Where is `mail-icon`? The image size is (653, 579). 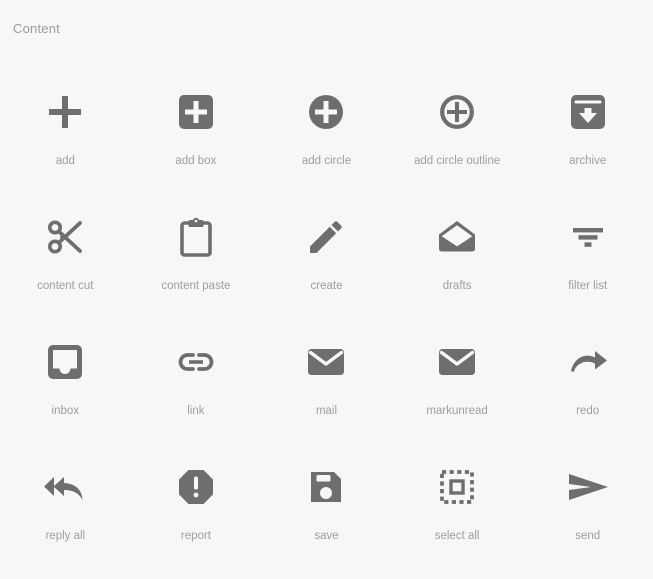
mail-icon is located at coordinates (326, 362).